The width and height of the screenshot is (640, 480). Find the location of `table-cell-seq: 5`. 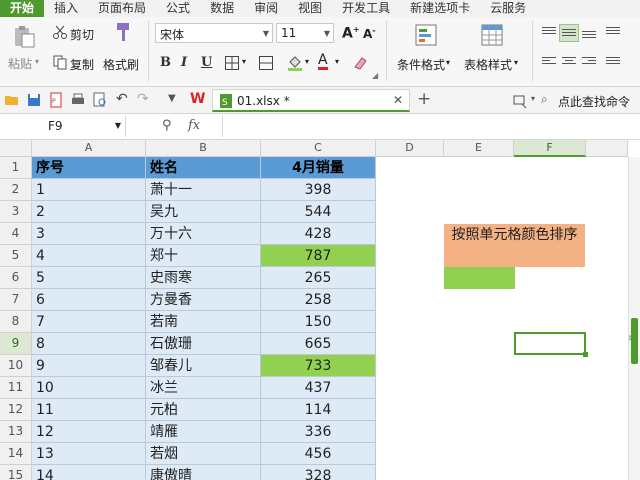

table-cell-seq: 5 is located at coordinates (89, 278).